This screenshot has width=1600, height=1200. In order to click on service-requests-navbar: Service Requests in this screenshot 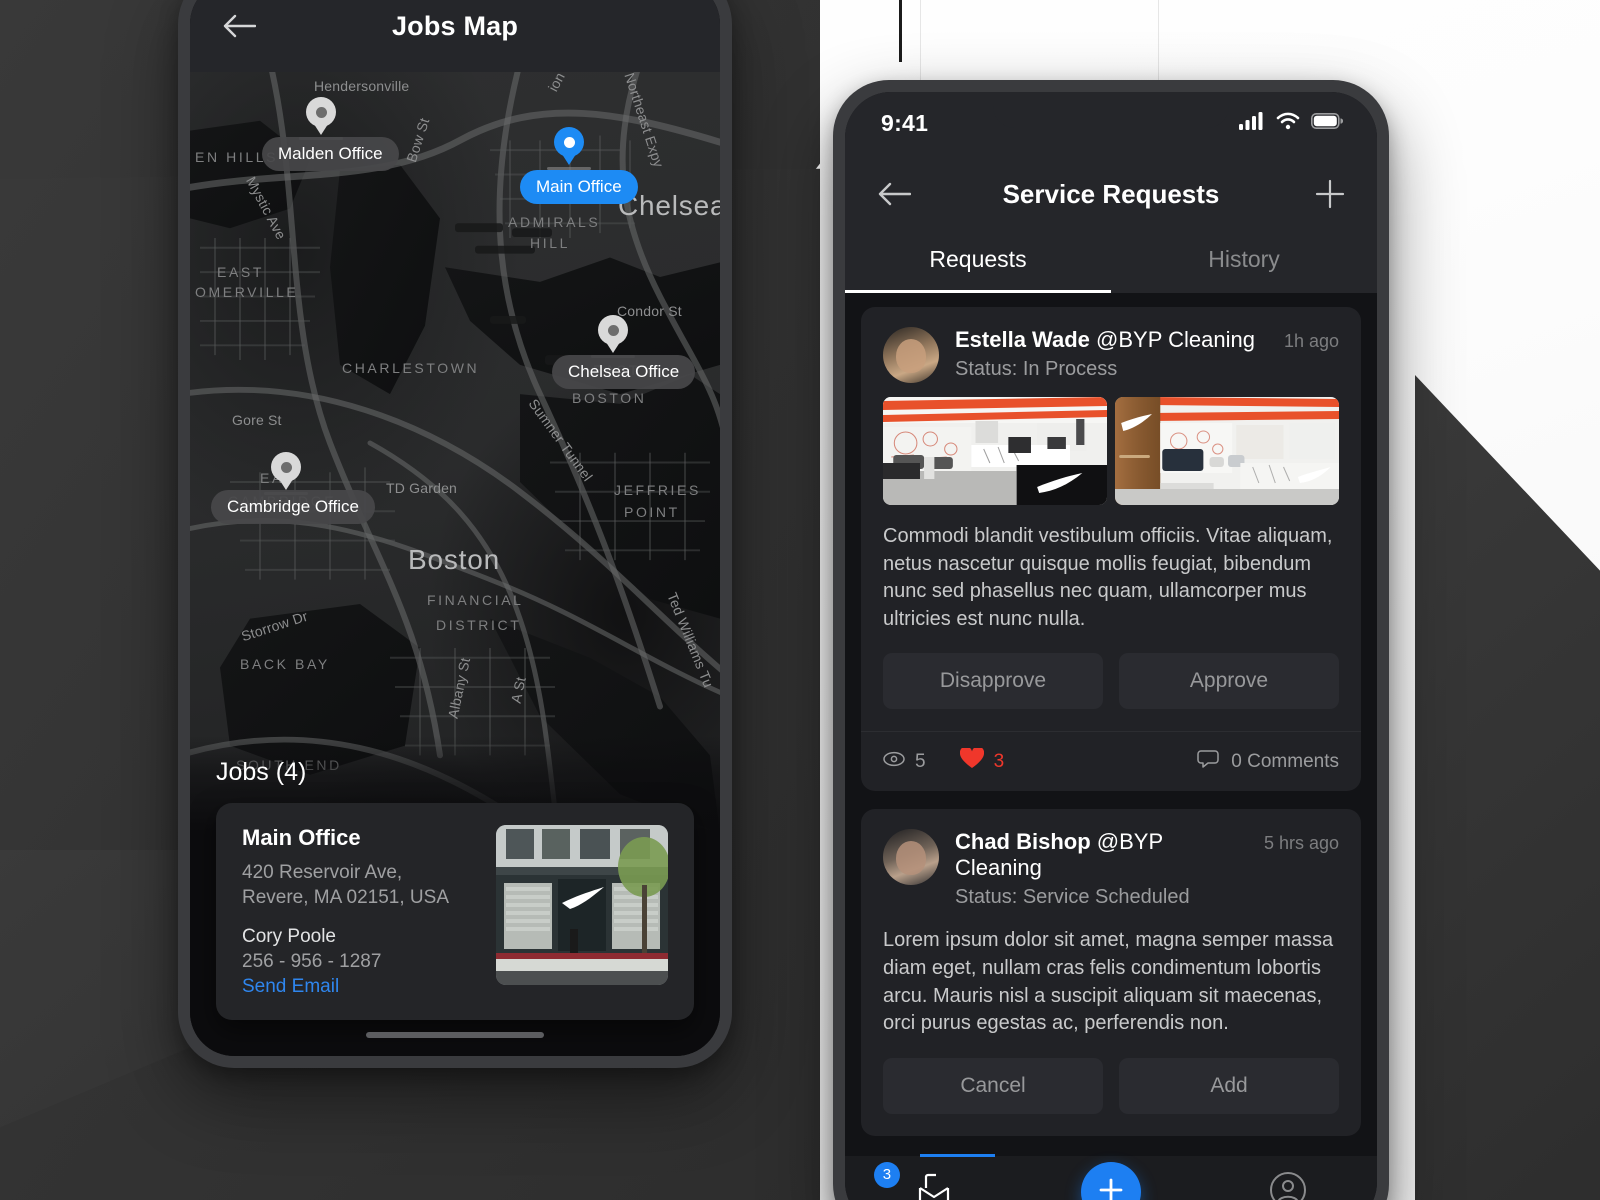, I will do `click(1111, 194)`.